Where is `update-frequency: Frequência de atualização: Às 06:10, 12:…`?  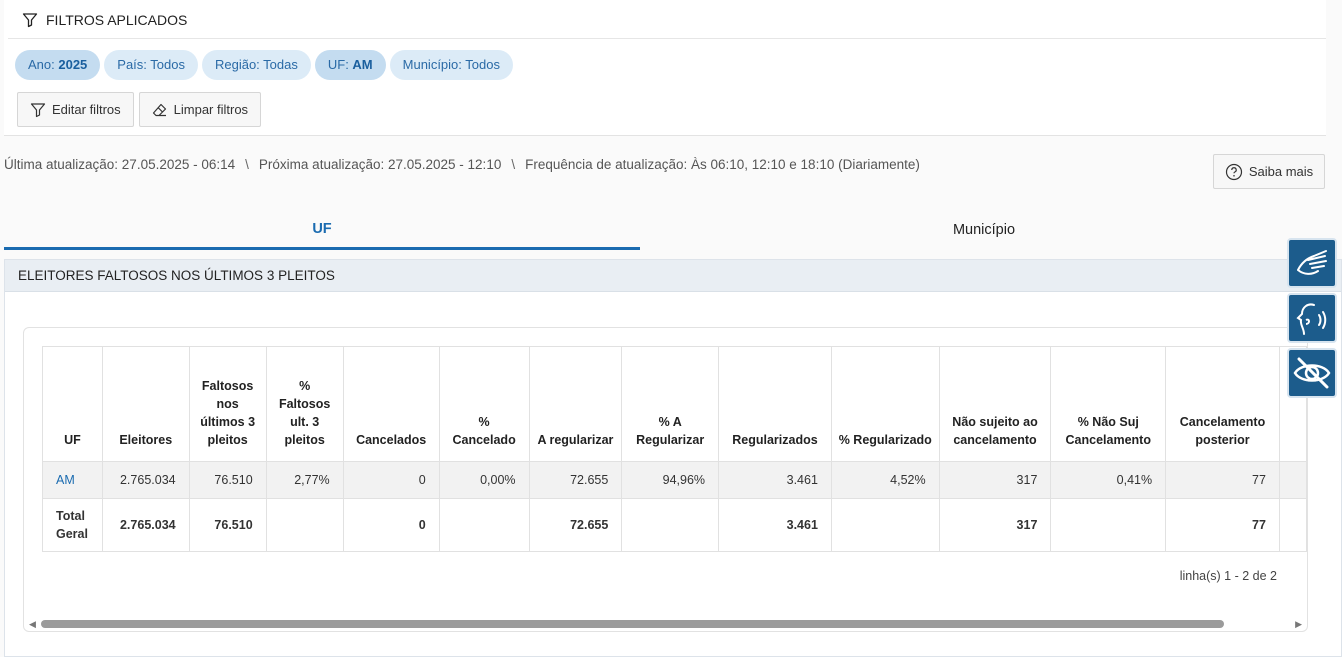
update-frequency: Frequência de atualização: Às 06:10, 12:… is located at coordinates (722, 164).